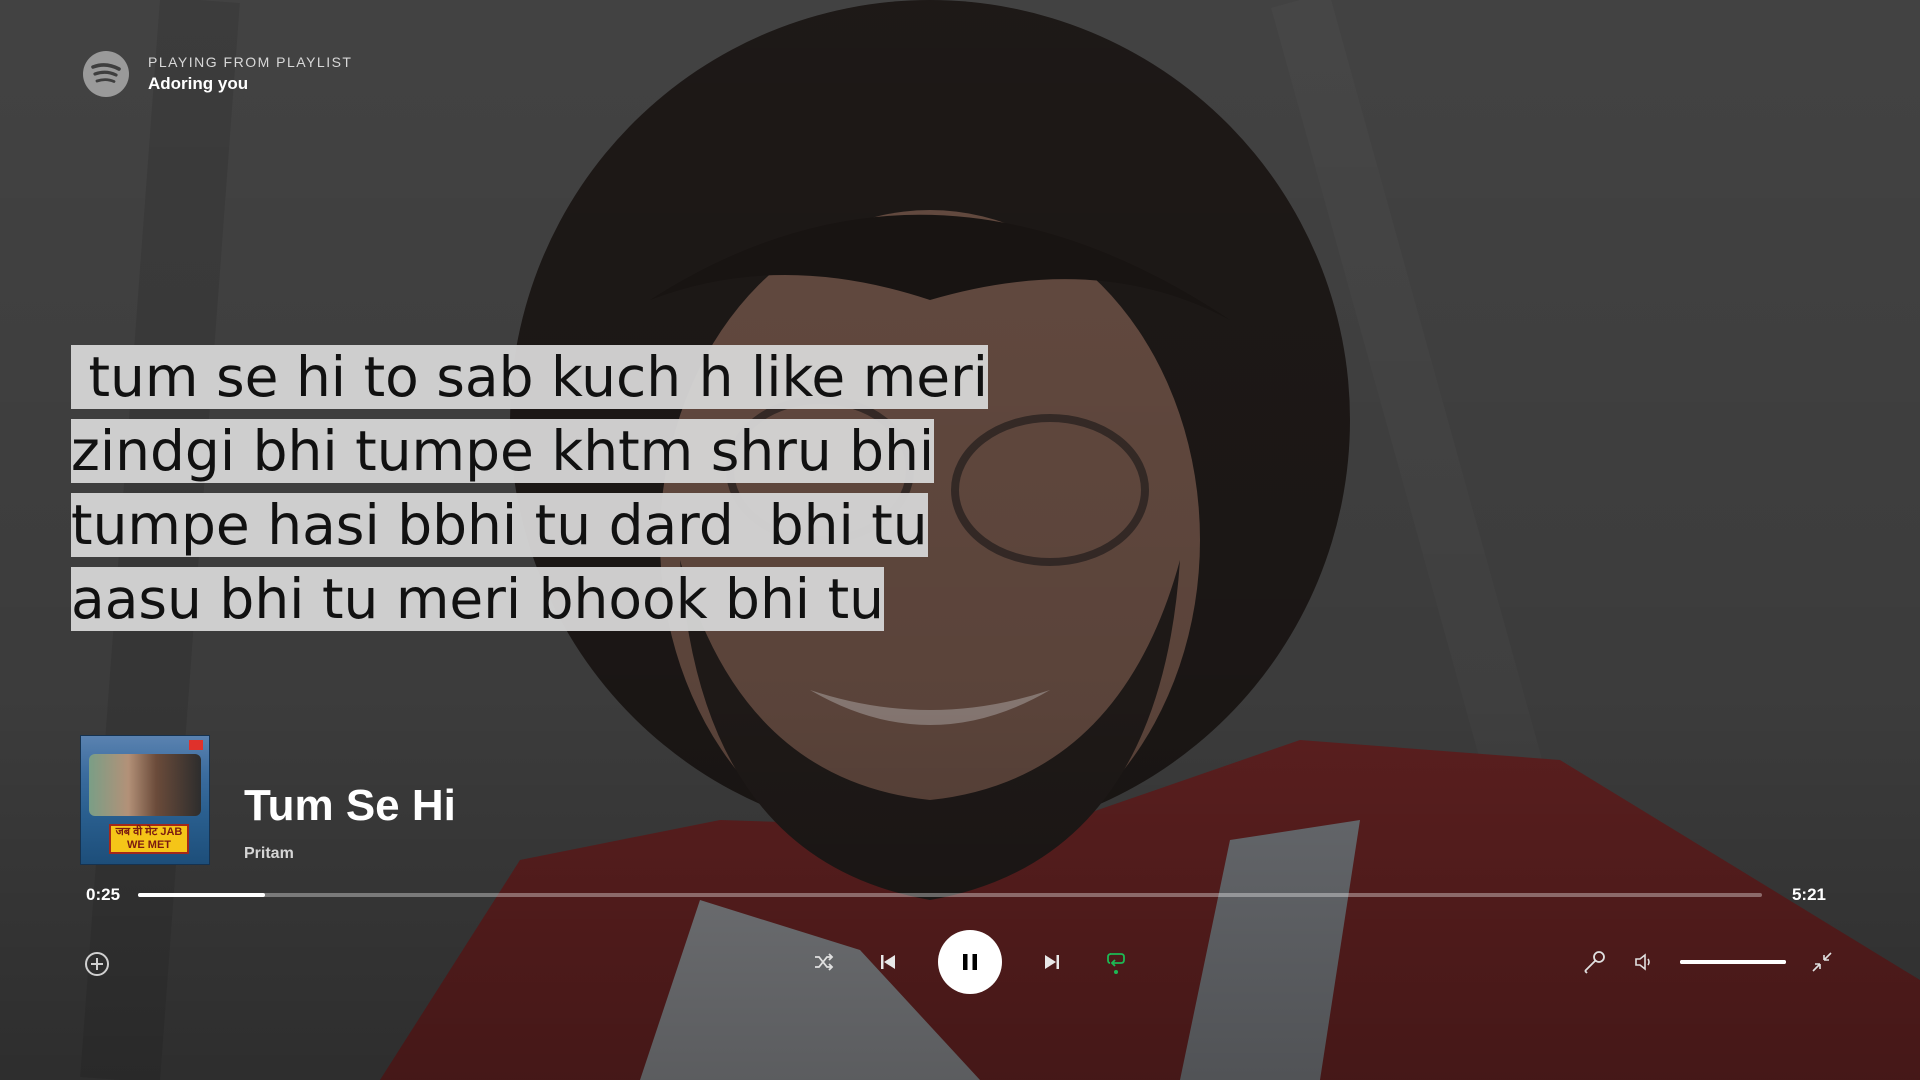 Image resolution: width=1920 pixels, height=1080 pixels. What do you see at coordinates (350, 854) in the screenshot?
I see `track-artist: Pritam` at bounding box center [350, 854].